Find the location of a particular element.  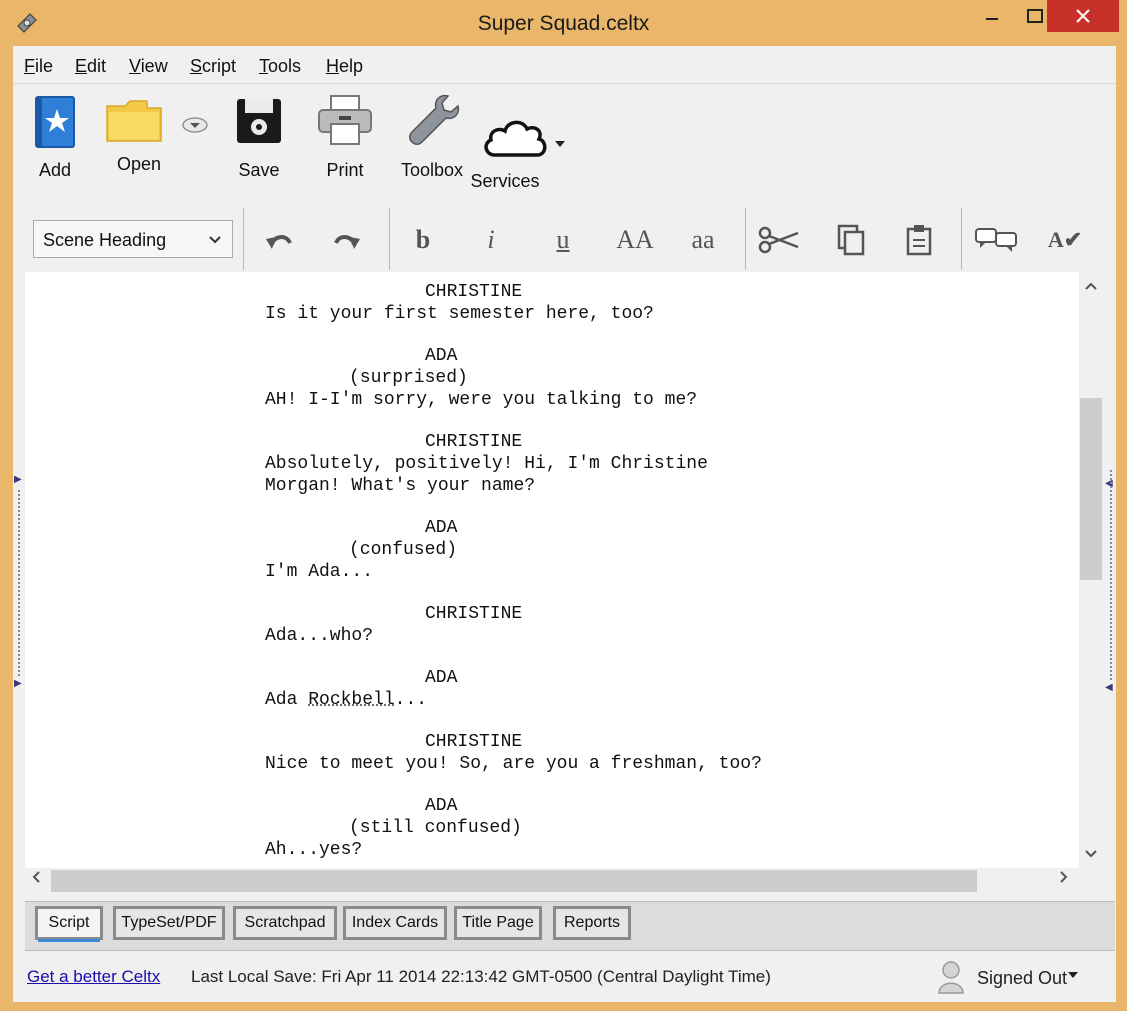

underline-button: u is located at coordinates (563, 240).